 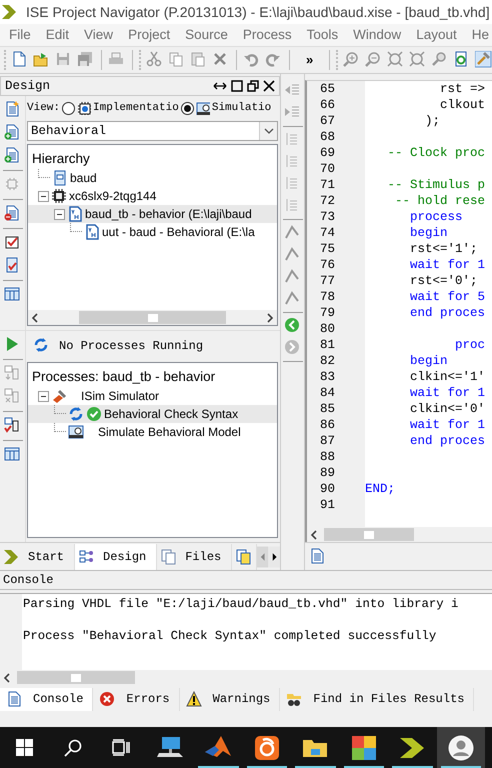 I want to click on line-number: 91, so click(x=327, y=505).